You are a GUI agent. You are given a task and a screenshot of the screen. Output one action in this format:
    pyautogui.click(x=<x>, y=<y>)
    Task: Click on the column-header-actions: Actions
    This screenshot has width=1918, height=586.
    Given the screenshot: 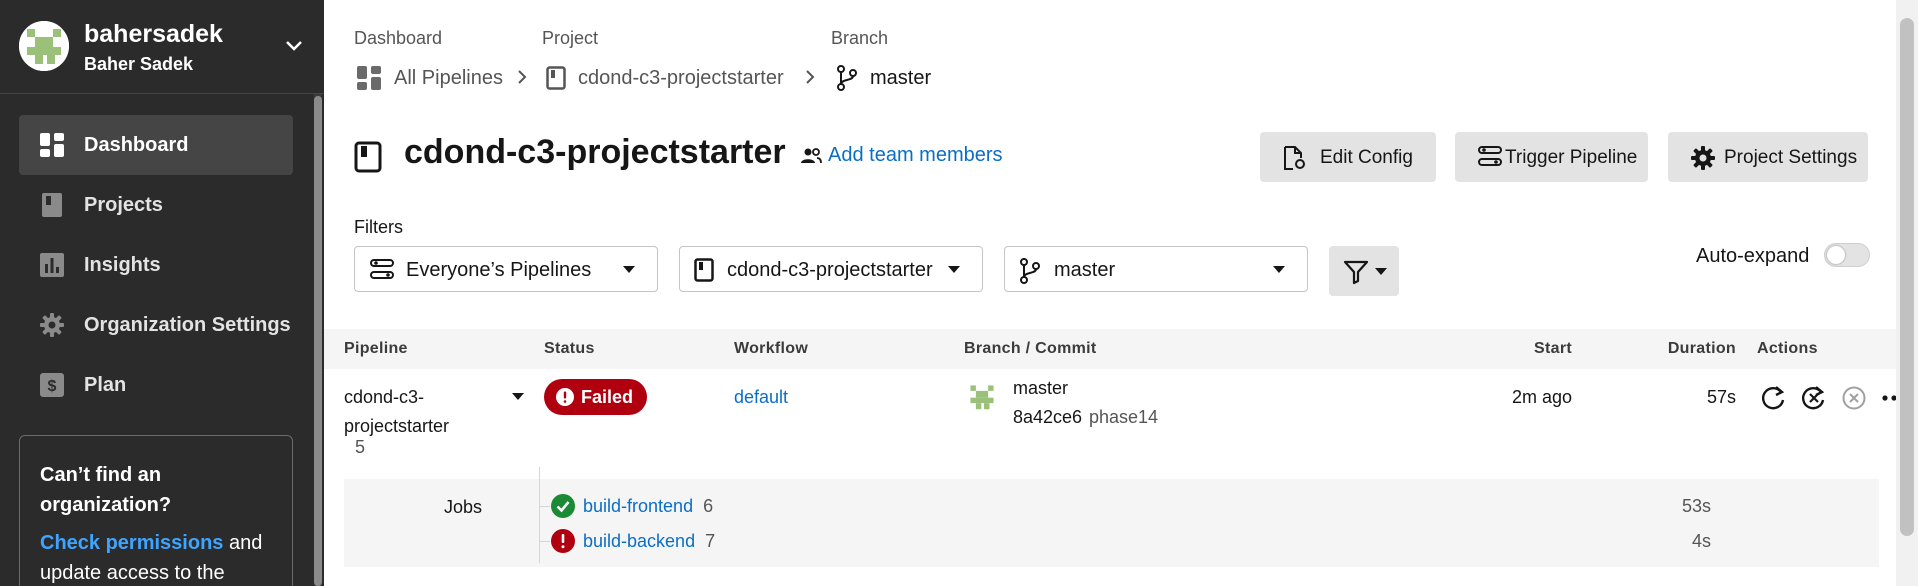 What is the action you would take?
    pyautogui.click(x=1787, y=348)
    